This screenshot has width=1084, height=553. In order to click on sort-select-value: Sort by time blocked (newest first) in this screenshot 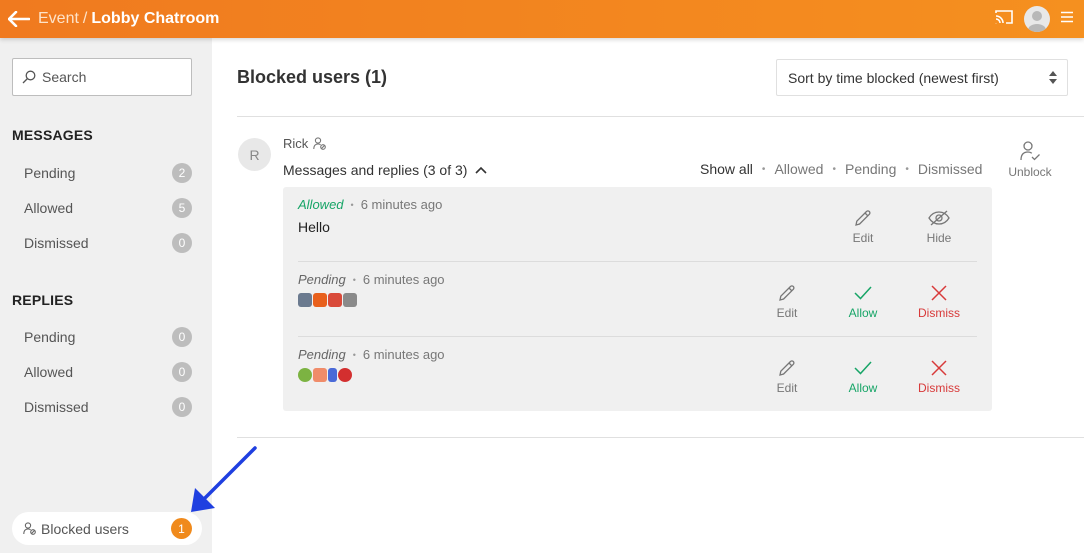, I will do `click(893, 77)`.